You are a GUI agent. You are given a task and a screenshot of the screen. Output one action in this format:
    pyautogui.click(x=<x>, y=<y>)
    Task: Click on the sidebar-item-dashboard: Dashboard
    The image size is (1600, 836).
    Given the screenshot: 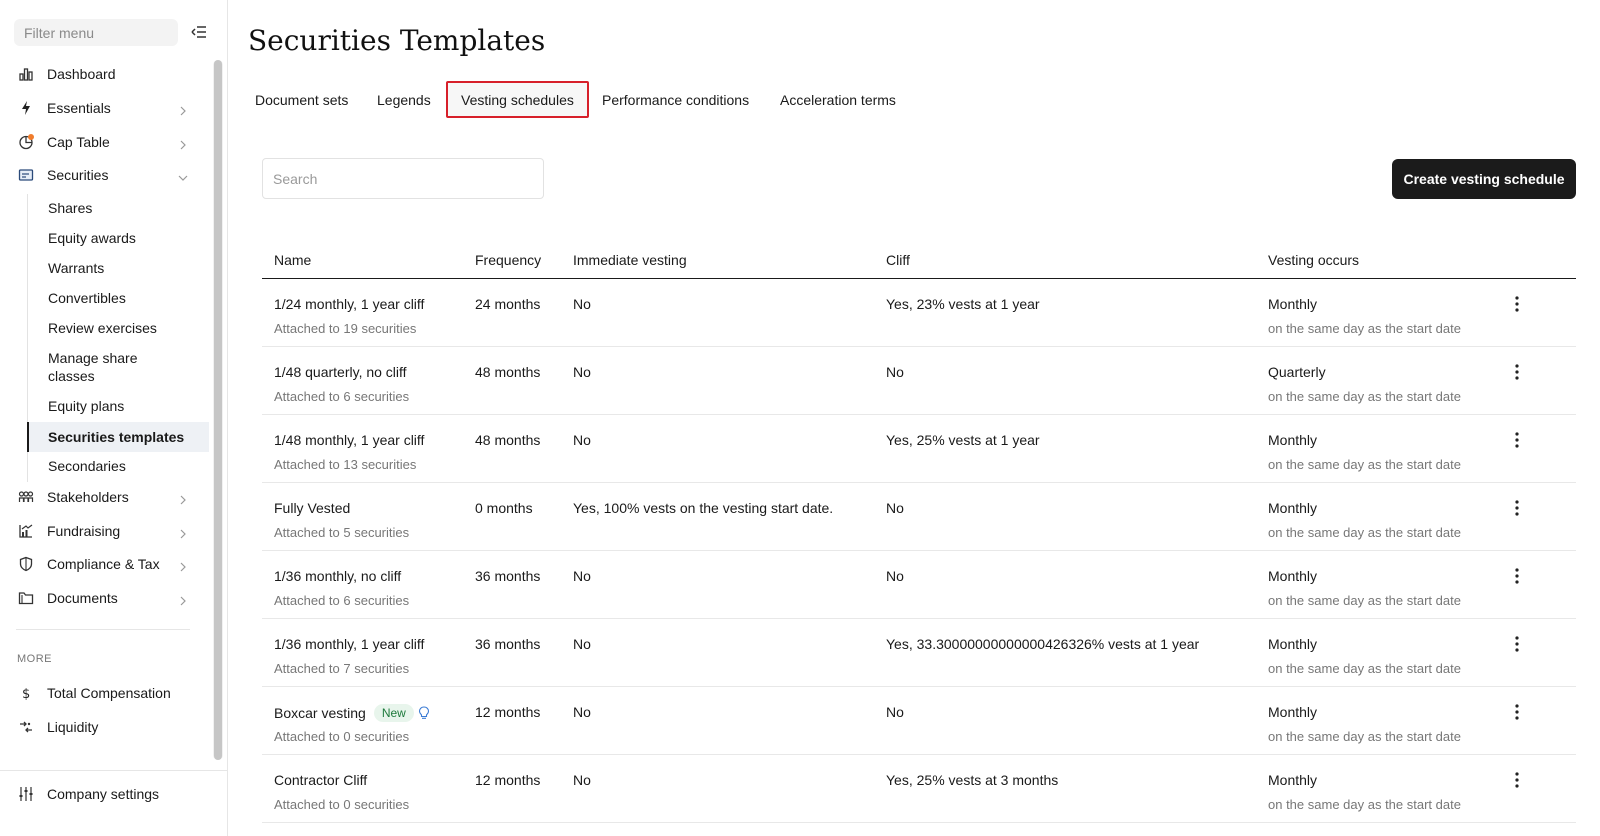 What is the action you would take?
    pyautogui.click(x=104, y=74)
    